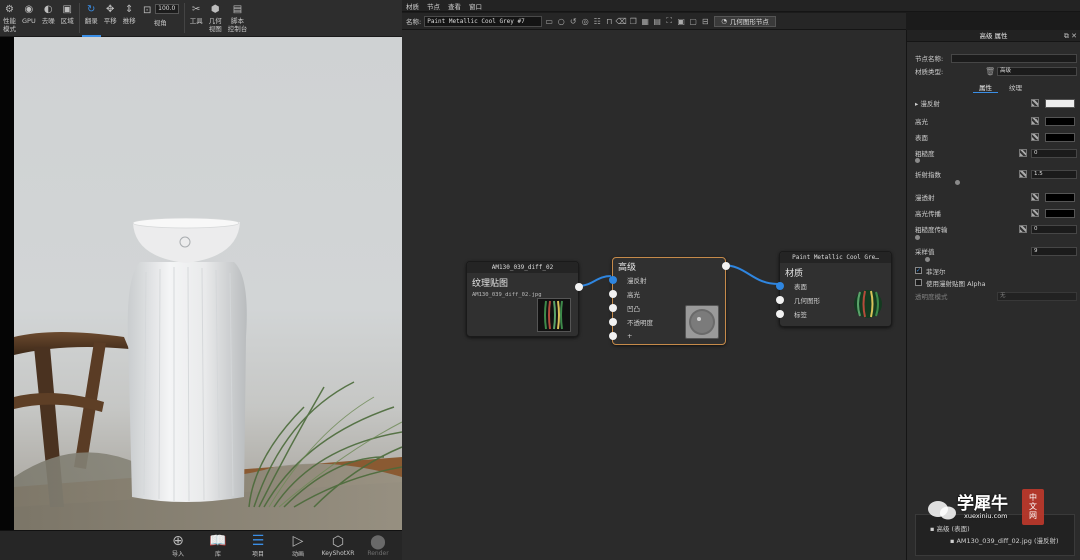  I want to click on specular-transmission-color-swatch, so click(1060, 213).